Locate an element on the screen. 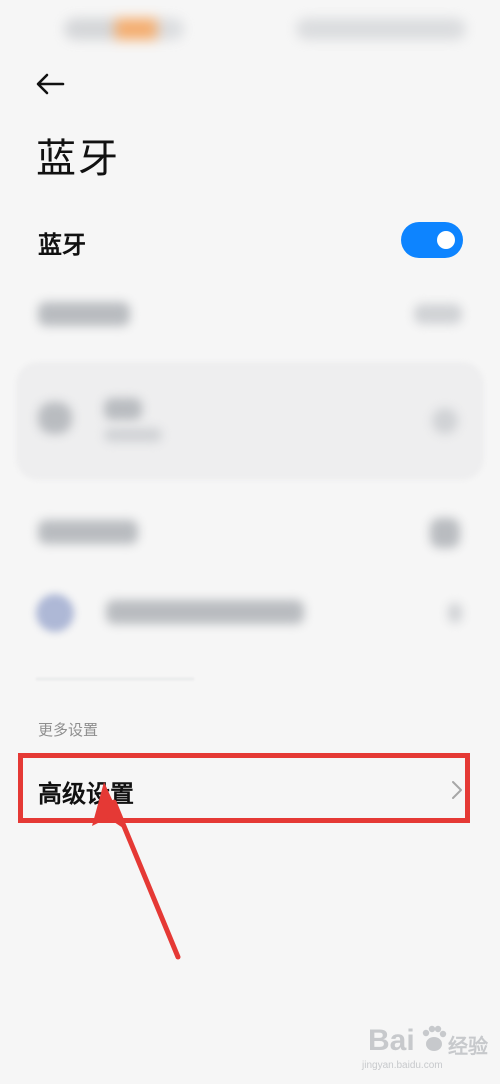 This screenshot has height=1084, width=500. available-device-chevron-blurred is located at coordinates (455, 613).